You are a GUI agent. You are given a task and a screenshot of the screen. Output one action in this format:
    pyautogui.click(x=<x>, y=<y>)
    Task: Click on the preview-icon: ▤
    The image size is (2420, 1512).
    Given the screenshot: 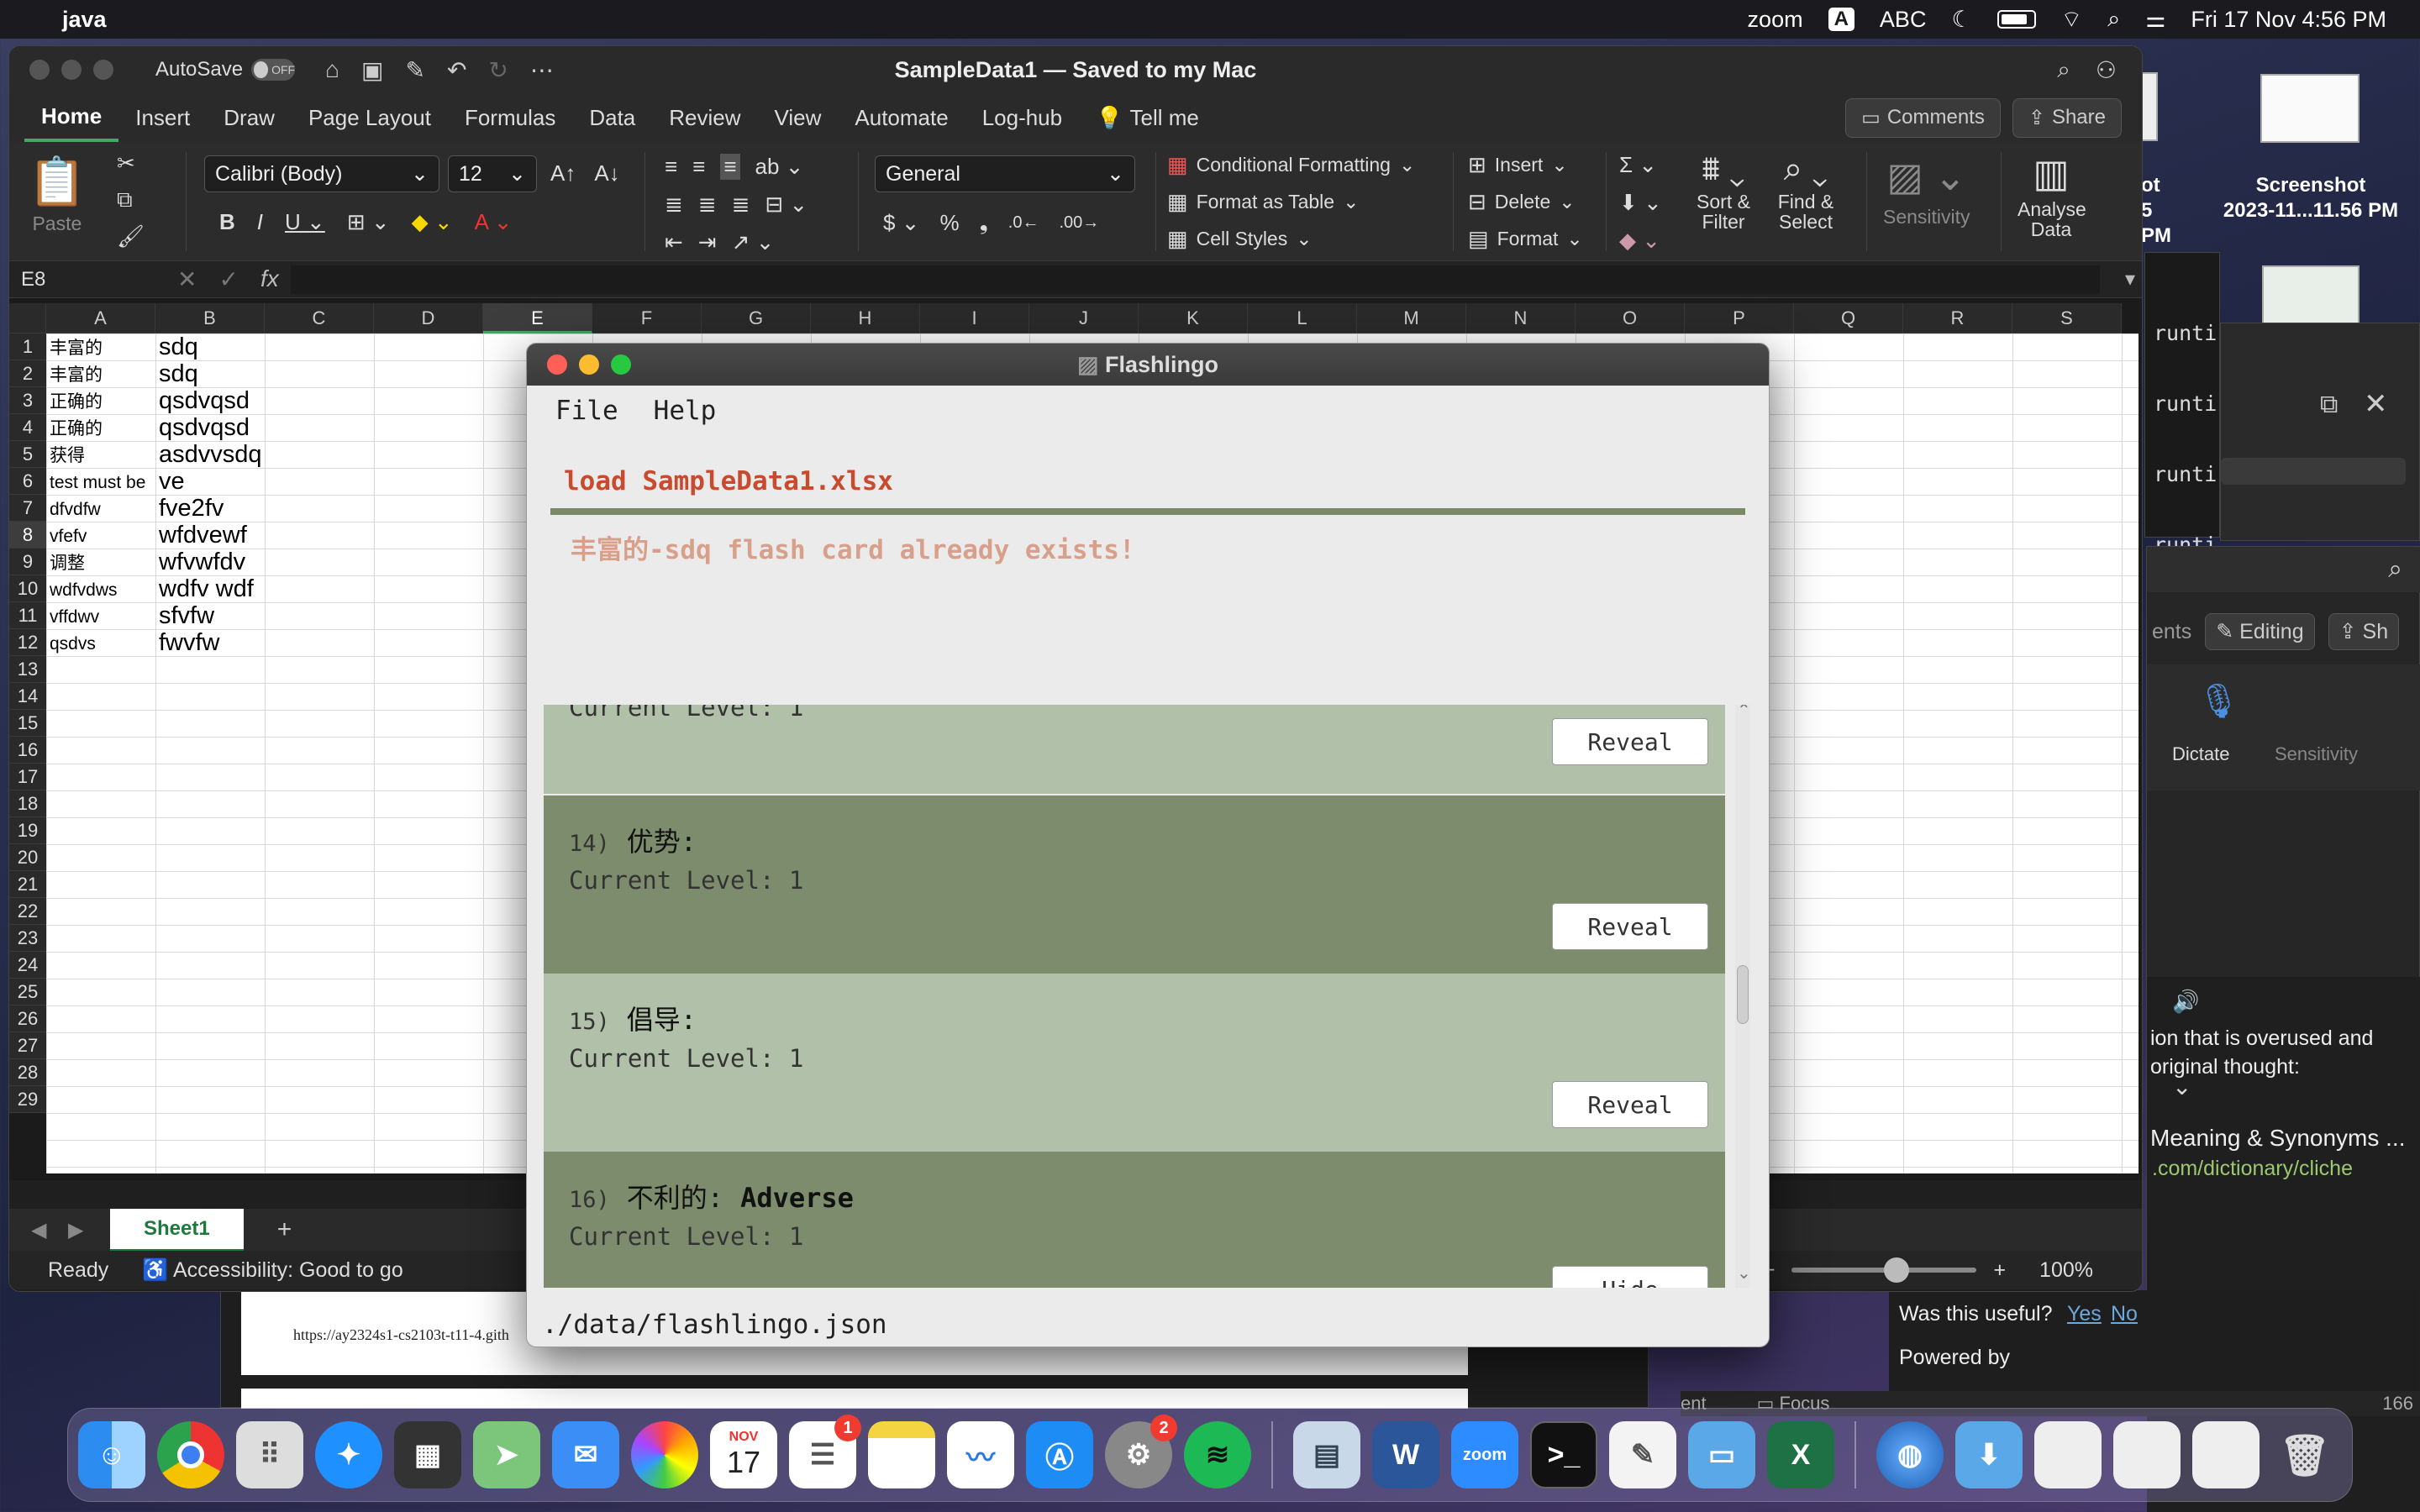 What is the action you would take?
    pyautogui.click(x=1326, y=1454)
    